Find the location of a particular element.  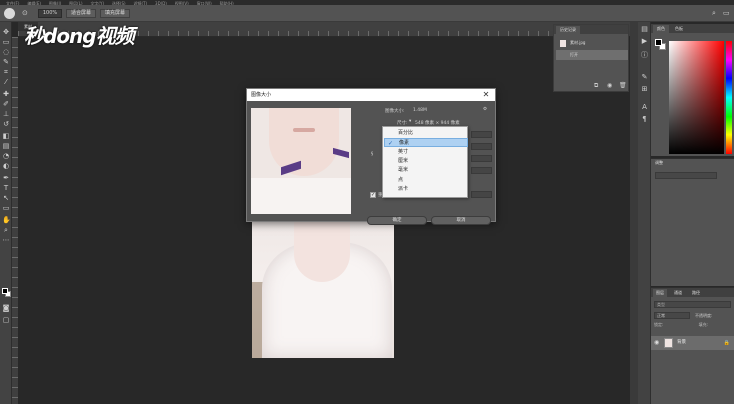

info-icon: ⓘ is located at coordinates (644, 55).